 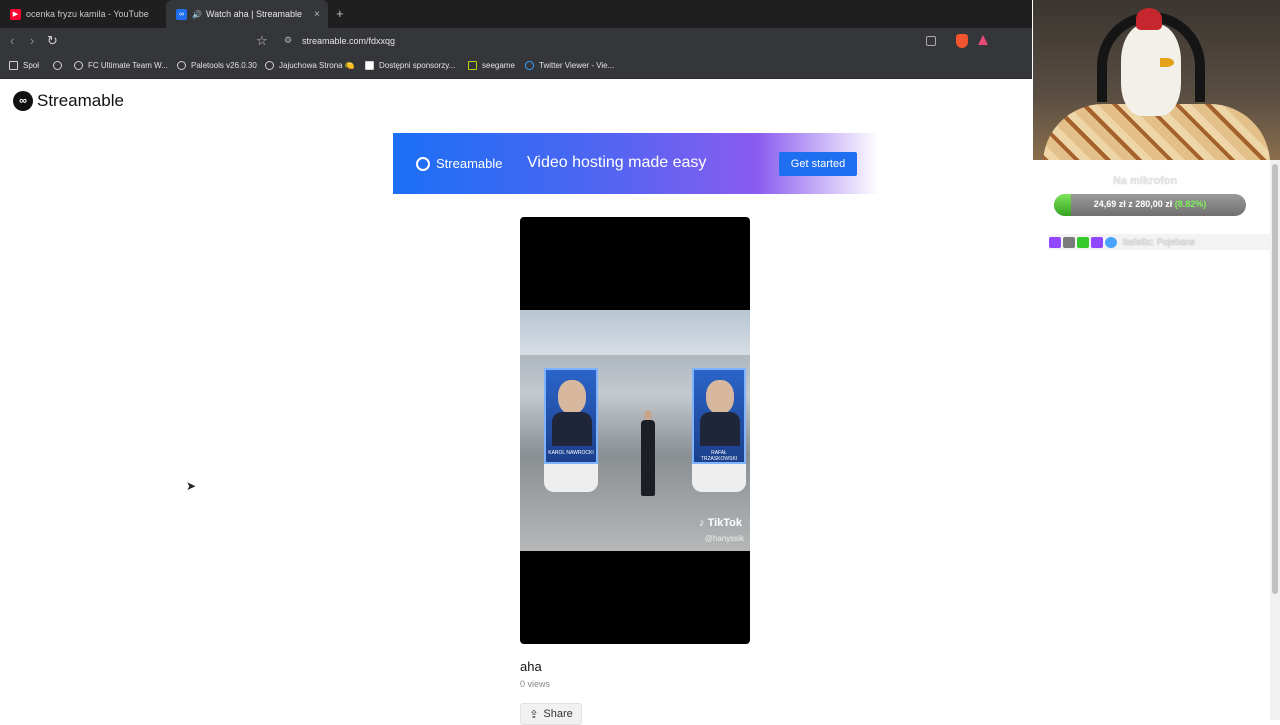 I want to click on bookmark-item: Społ, so click(x=24, y=65).